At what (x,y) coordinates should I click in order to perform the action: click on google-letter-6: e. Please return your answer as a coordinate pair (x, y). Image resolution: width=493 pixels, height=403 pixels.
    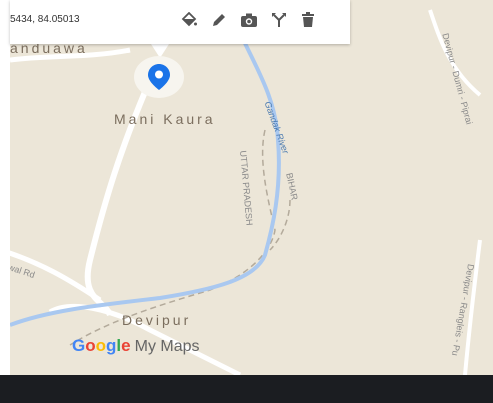
    Looking at the image, I should click on (126, 345).